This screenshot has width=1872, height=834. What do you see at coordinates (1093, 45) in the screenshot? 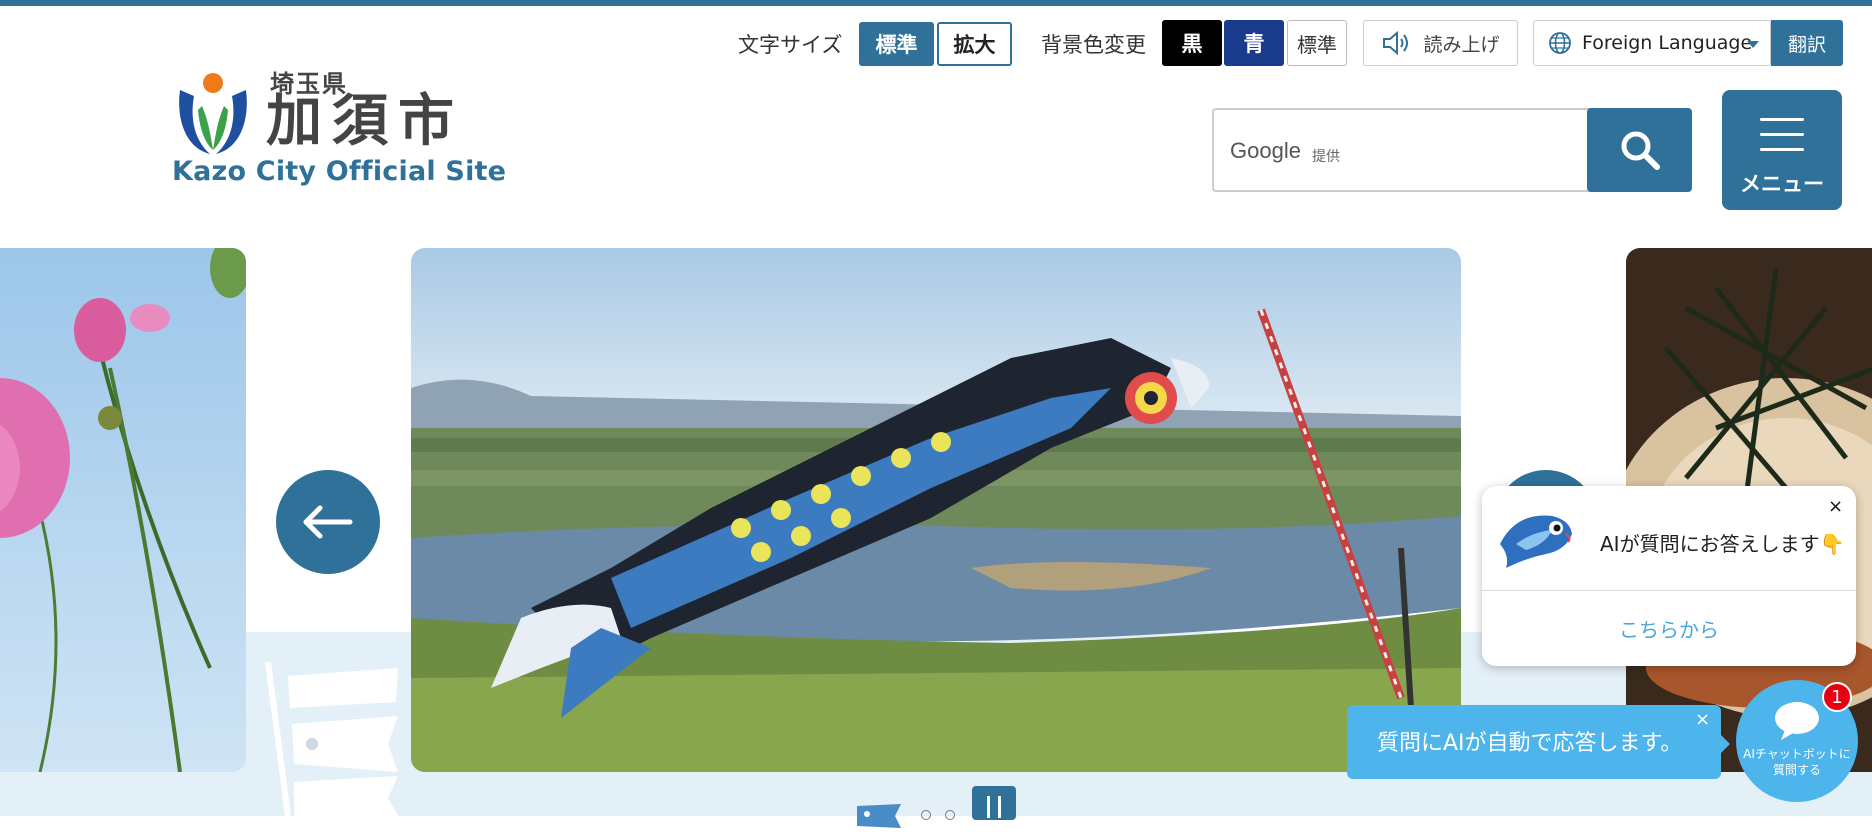
I see `background-color-label: 背景色変更` at bounding box center [1093, 45].